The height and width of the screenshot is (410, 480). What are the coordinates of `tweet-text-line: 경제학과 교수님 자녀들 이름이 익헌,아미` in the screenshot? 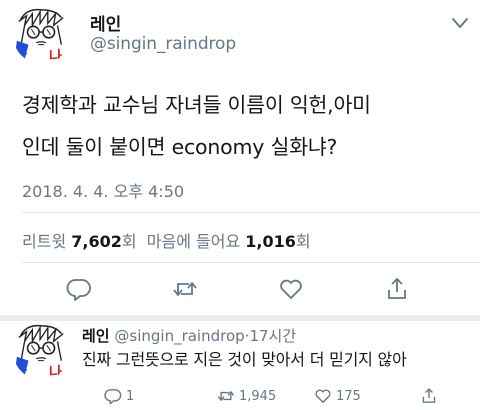 It's located at (196, 105).